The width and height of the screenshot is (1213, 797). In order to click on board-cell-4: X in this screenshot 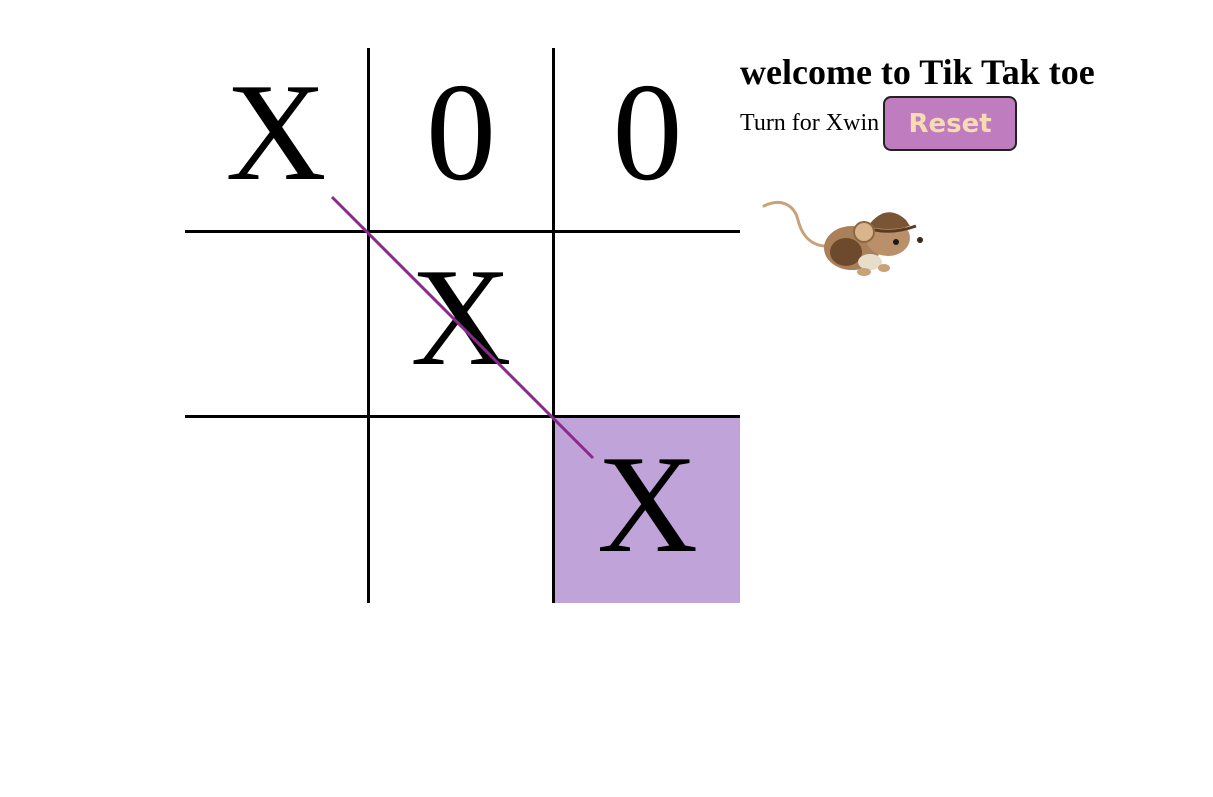, I will do `click(462, 325)`.